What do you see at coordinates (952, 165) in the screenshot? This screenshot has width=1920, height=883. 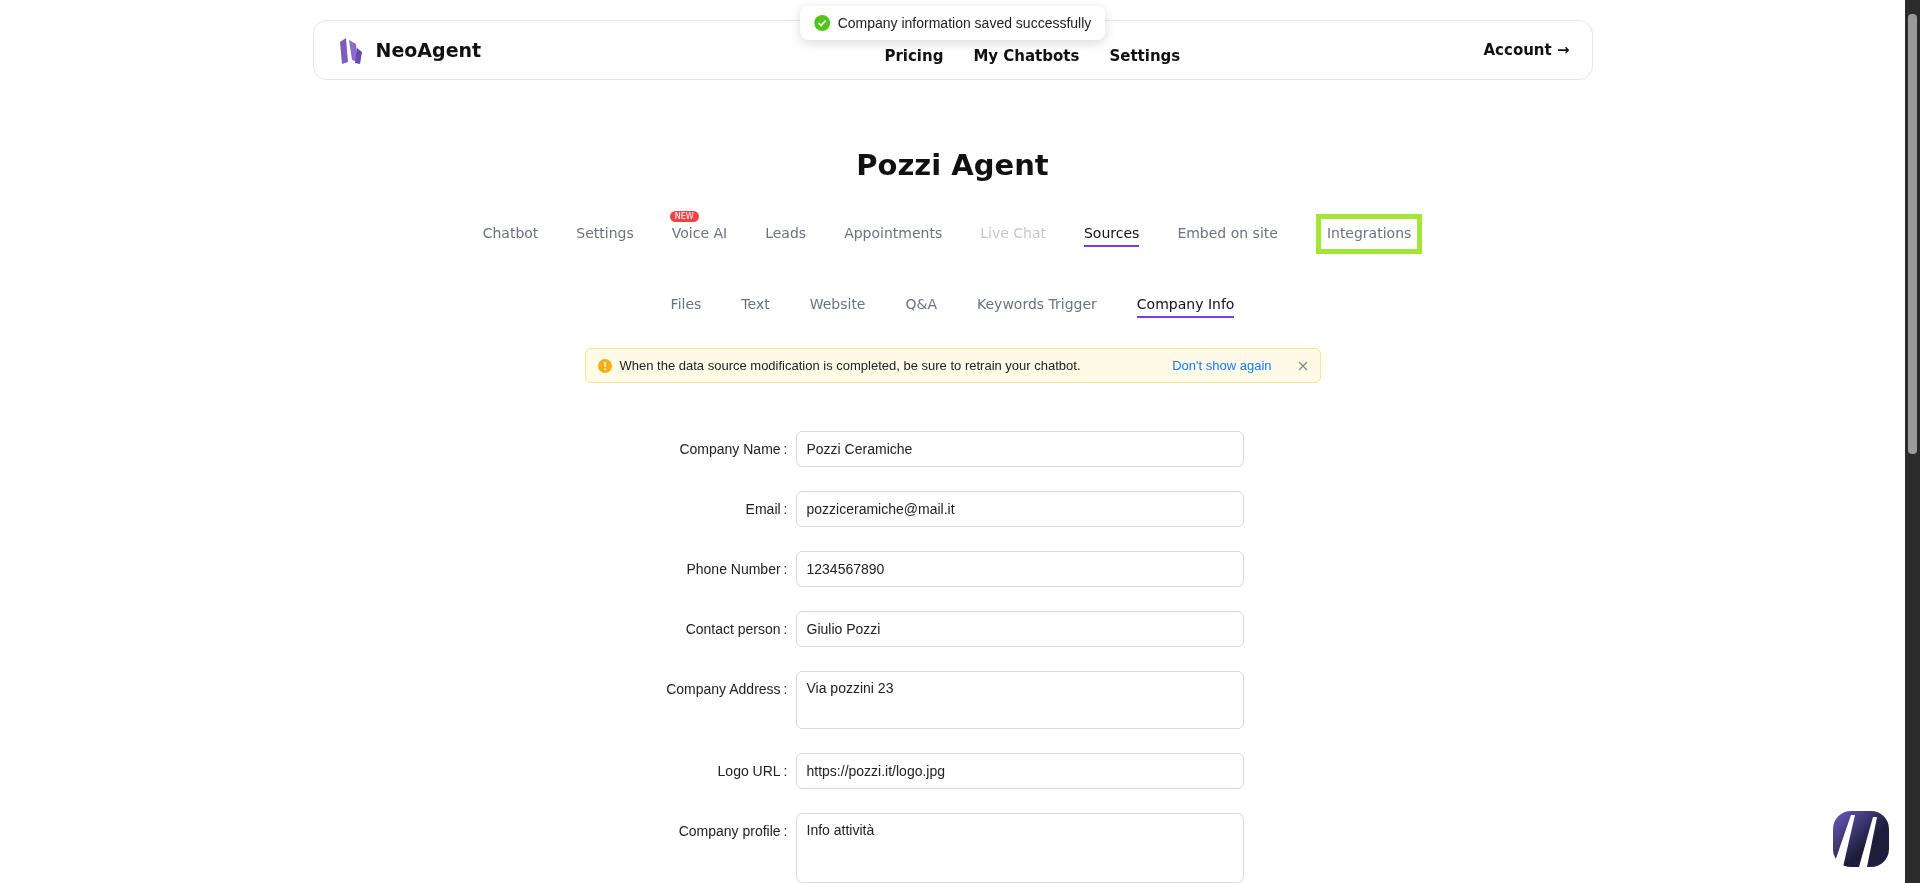 I see `page-title: Pozzi Agent` at bounding box center [952, 165].